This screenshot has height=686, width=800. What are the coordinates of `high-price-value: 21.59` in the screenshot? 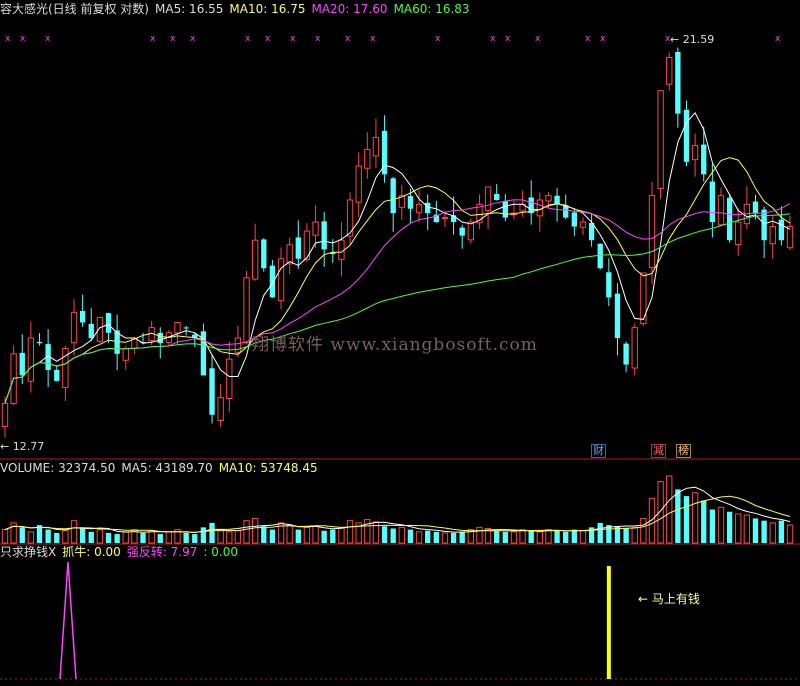 It's located at (698, 39).